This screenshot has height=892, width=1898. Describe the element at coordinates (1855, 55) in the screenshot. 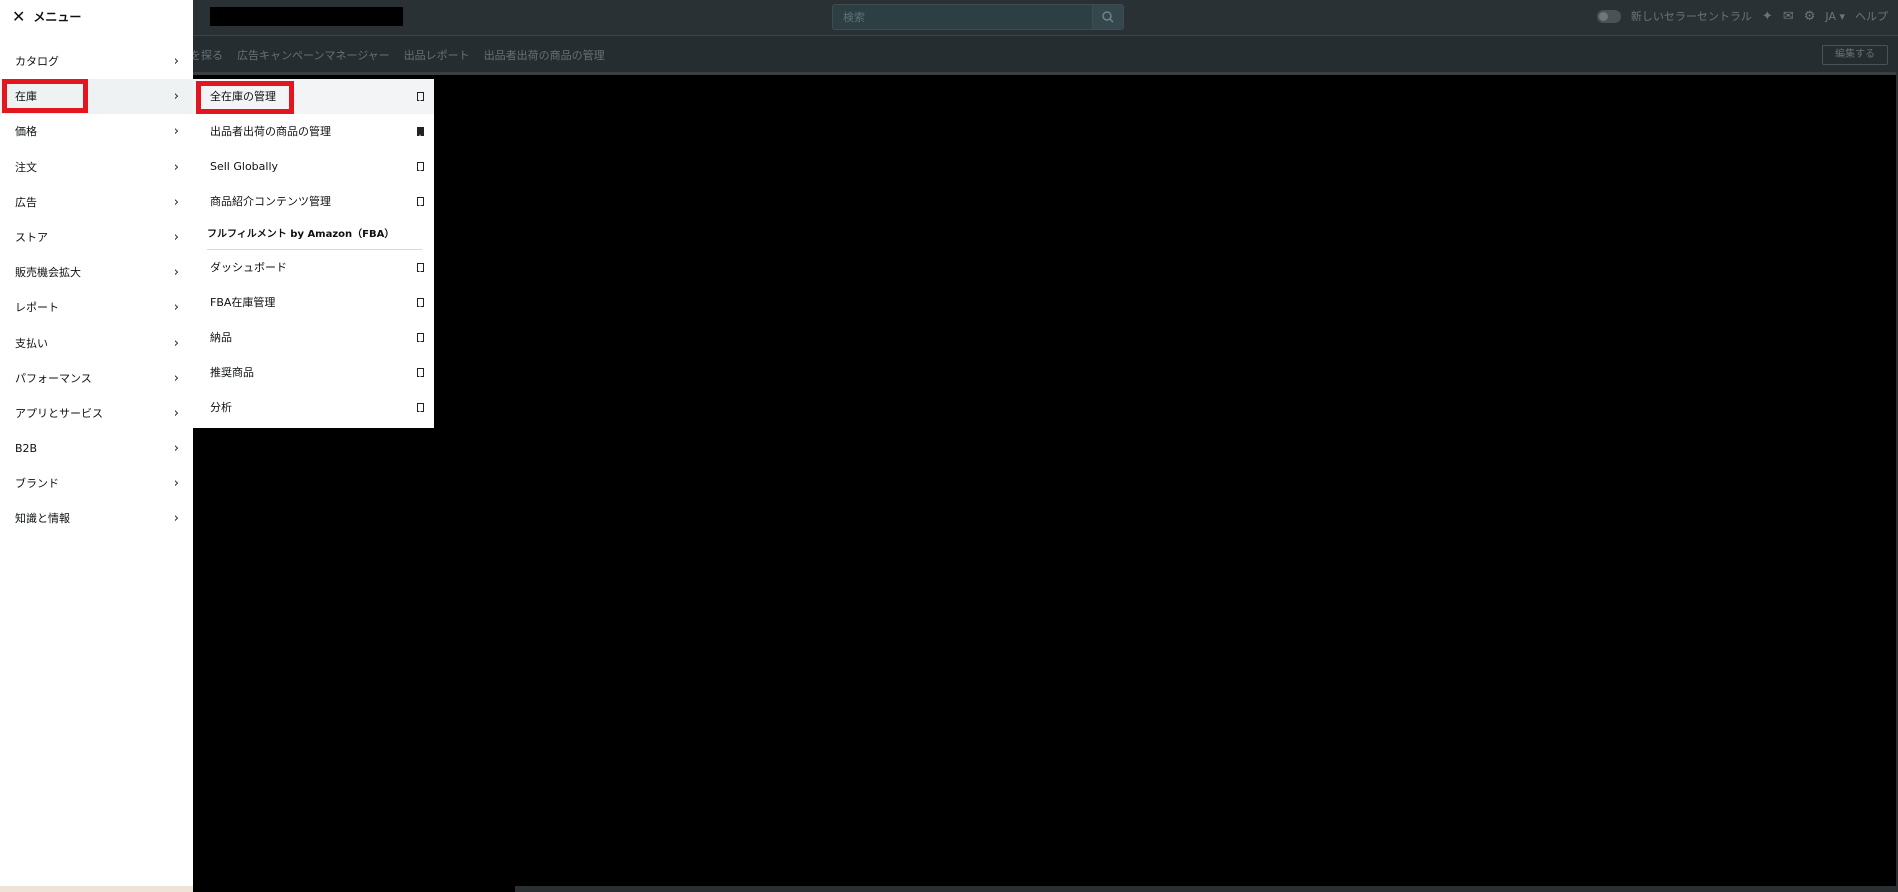

I see `edit-button: 編集する` at that location.